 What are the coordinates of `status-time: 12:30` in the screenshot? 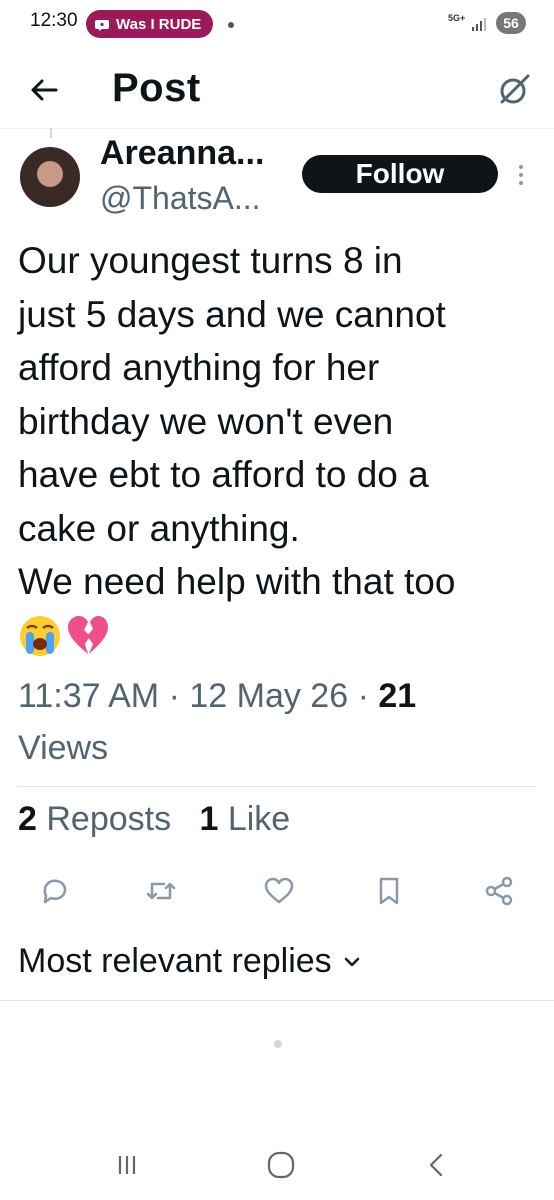 It's located at (54, 20).